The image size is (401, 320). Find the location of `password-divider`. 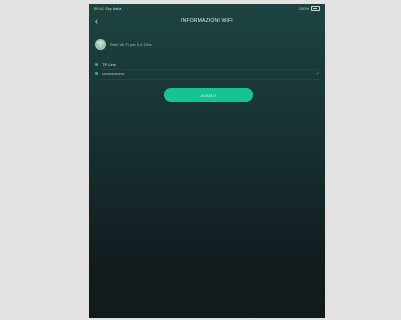

password-divider is located at coordinates (210, 79).